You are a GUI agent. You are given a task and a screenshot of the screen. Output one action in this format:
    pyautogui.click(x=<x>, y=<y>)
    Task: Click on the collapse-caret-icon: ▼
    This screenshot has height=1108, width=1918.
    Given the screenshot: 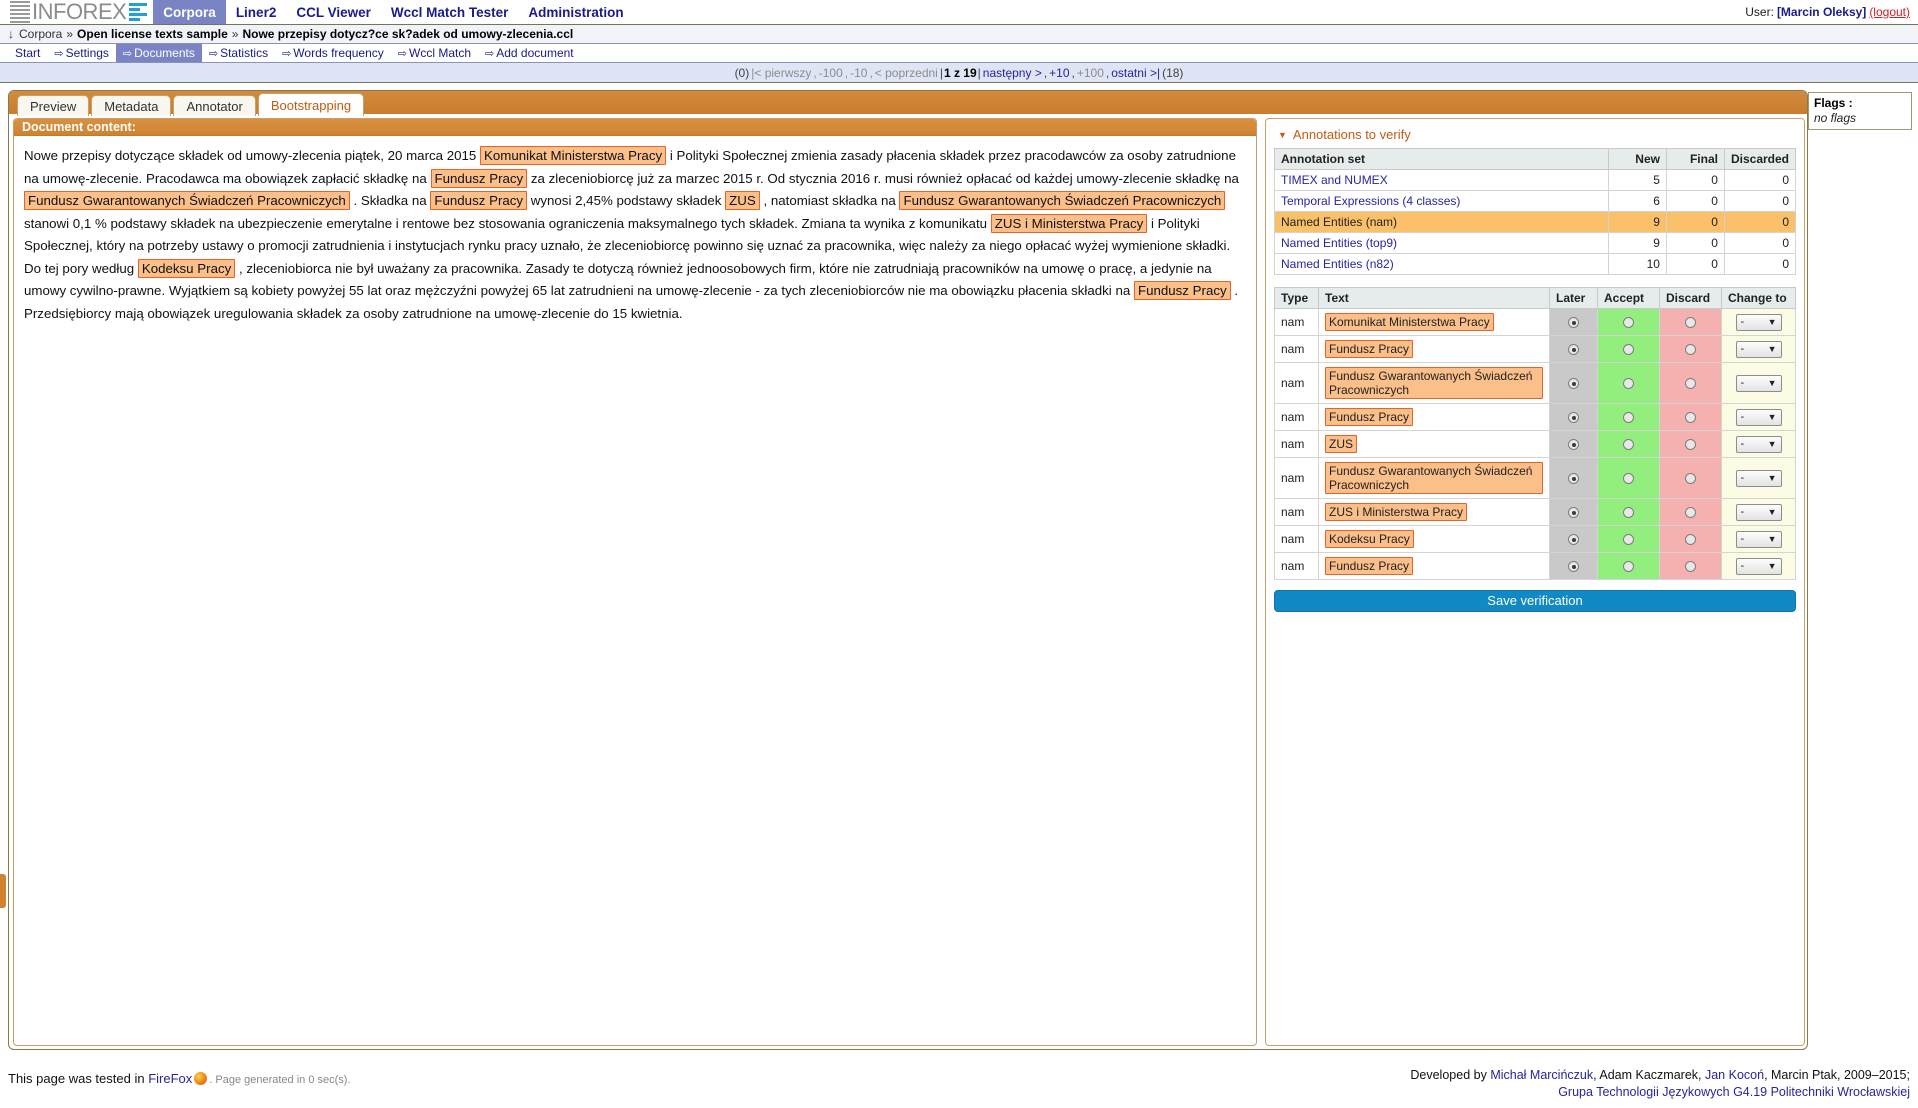 What is the action you would take?
    pyautogui.click(x=1282, y=135)
    